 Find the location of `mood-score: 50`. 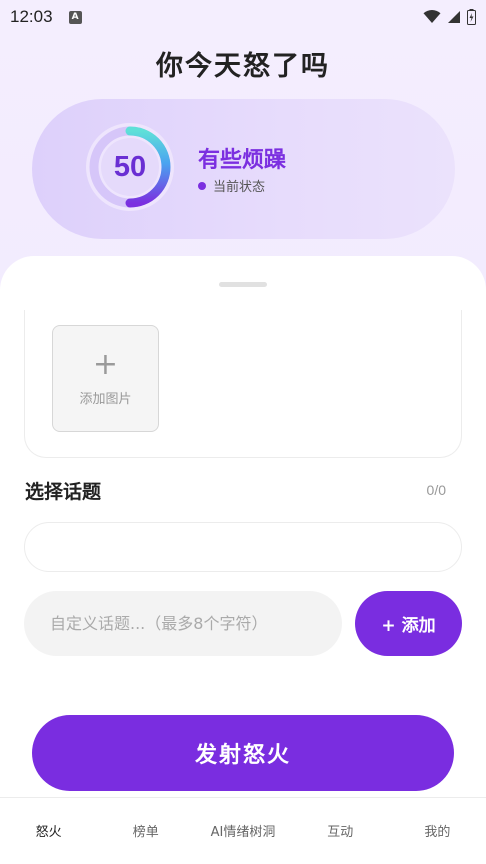

mood-score: 50 is located at coordinates (130, 166).